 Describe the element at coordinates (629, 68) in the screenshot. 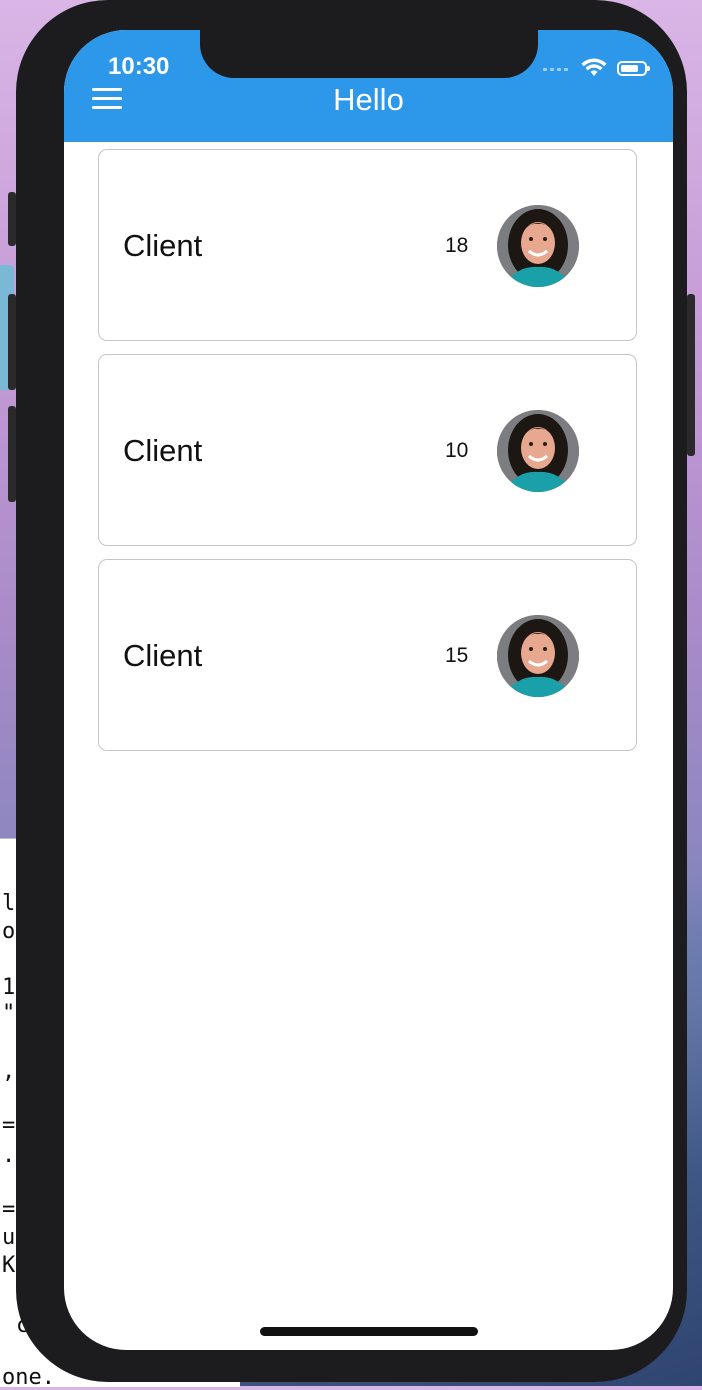

I see `battery-level` at that location.